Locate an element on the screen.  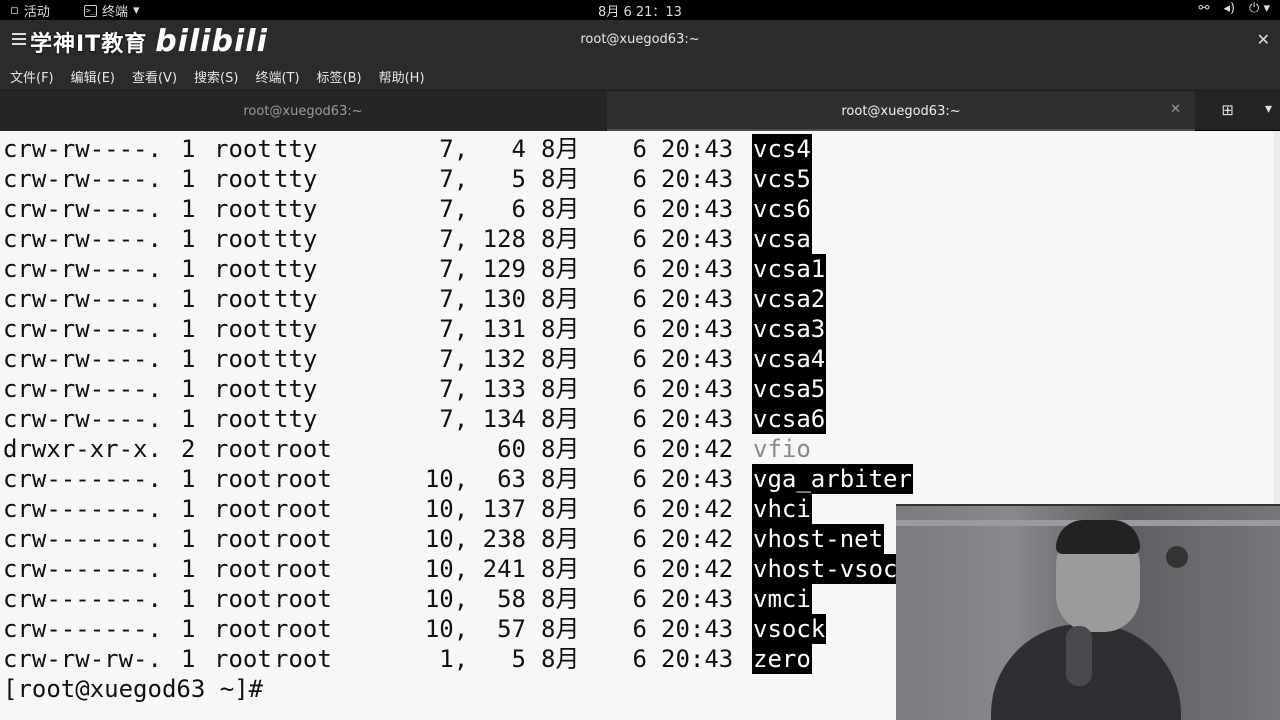
line-size: 1, 5 is located at coordinates (482, 659).